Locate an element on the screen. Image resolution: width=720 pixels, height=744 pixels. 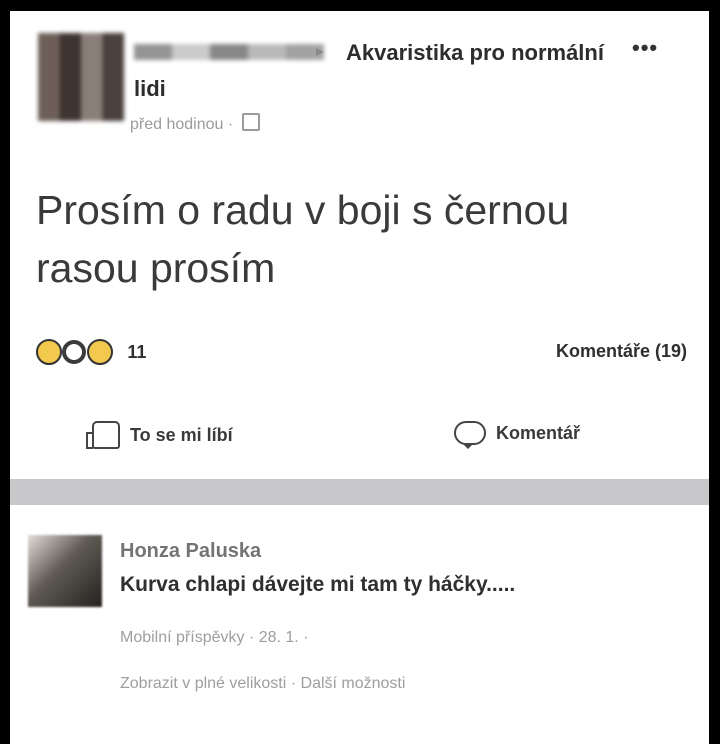
laugh-reaction-icon is located at coordinates (49, 352).